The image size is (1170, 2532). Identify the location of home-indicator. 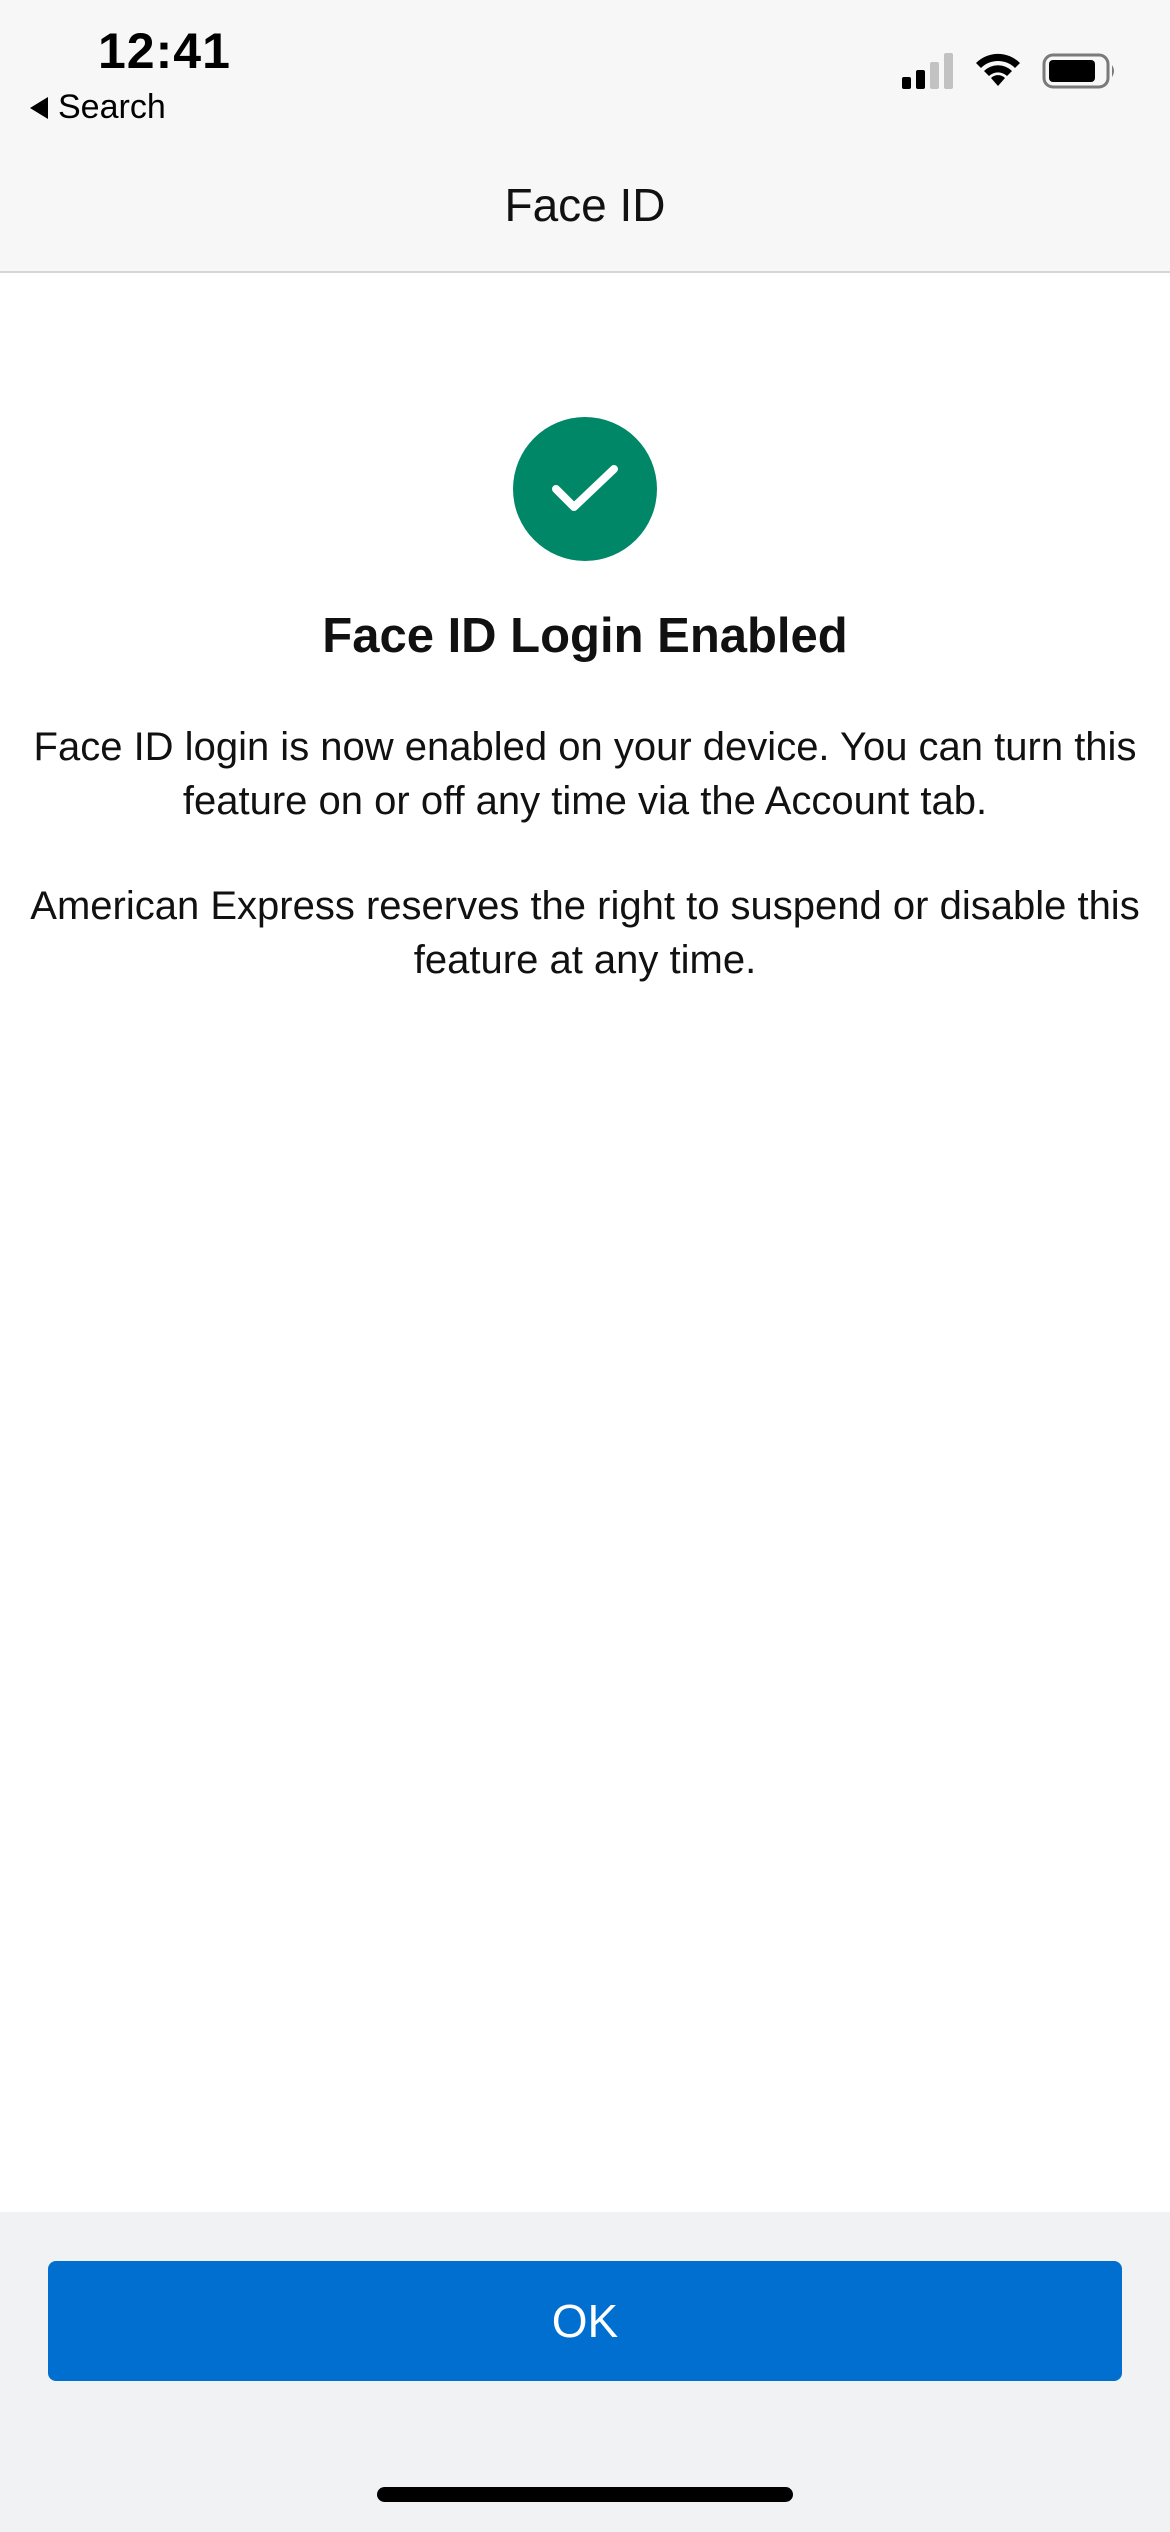
(585, 2494).